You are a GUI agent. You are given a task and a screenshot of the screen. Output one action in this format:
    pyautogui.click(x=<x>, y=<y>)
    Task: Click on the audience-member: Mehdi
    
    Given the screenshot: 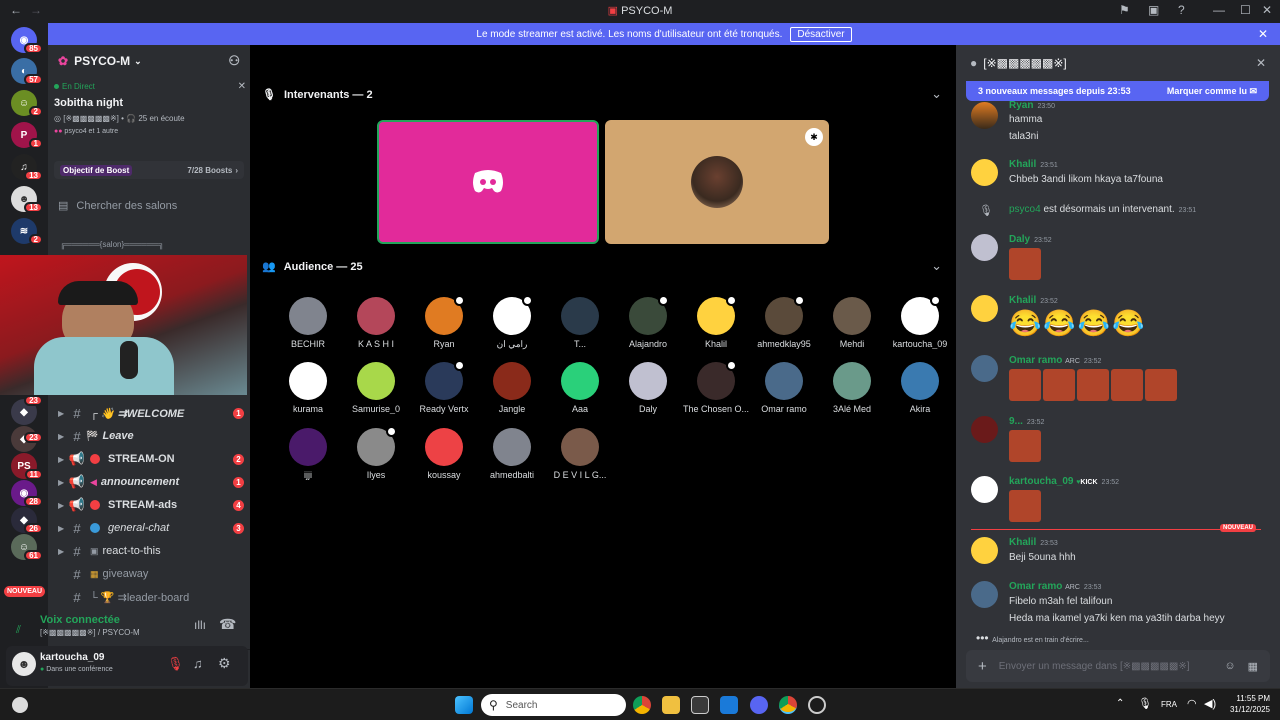 What is the action you would take?
    pyautogui.click(x=852, y=323)
    